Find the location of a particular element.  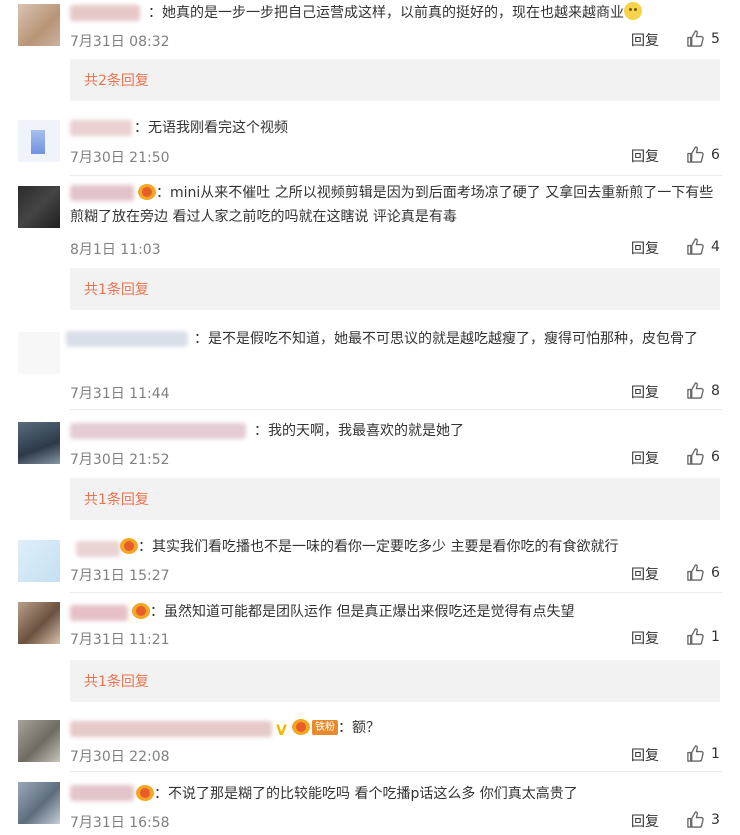

comment-time: 7月30日 22:08 is located at coordinates (120, 757).